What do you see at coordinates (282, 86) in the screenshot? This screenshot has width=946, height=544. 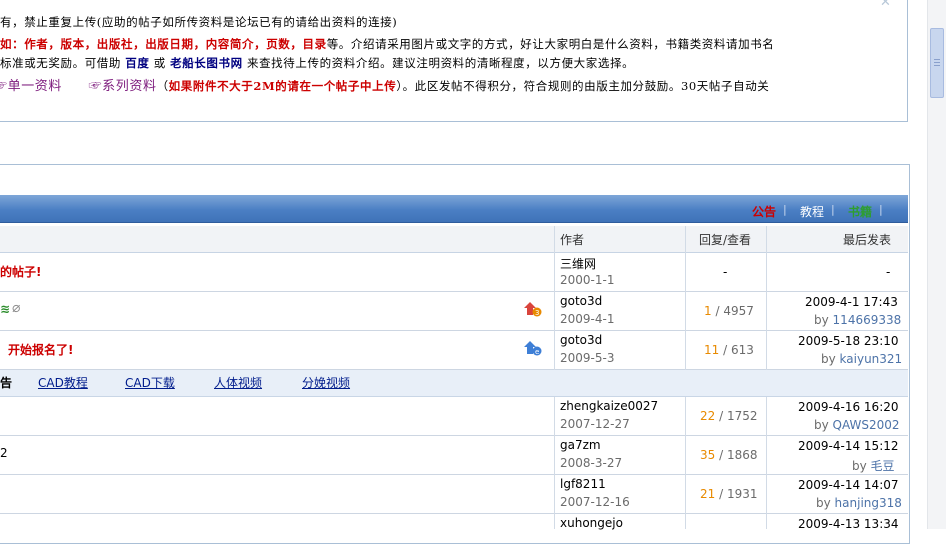 I see `attachment-note: 如果附件不大于2M的请在一个帖子中上传` at bounding box center [282, 86].